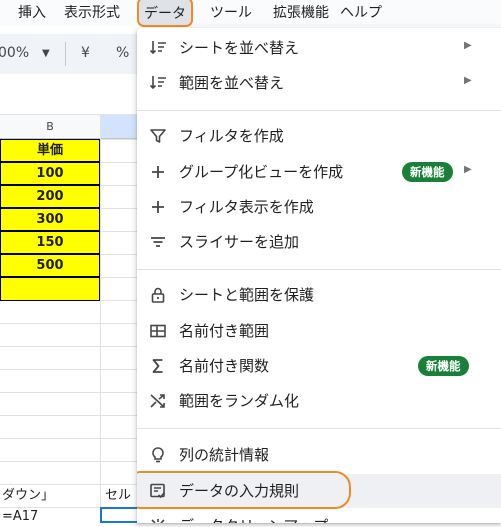  Describe the element at coordinates (28, 496) in the screenshot. I see `cell-text: ダウン」` at that location.